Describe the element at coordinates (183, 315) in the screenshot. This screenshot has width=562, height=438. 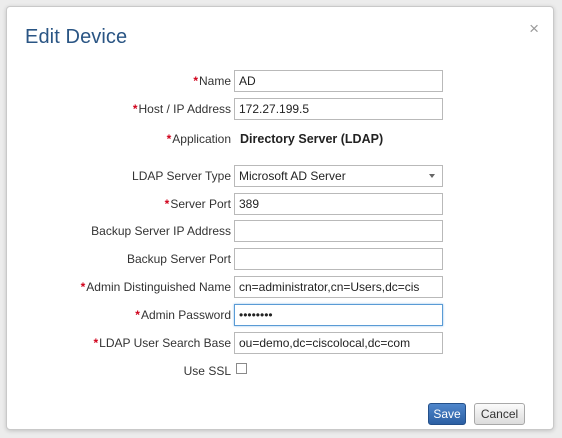
I see `admin-password-label: *Admin Password` at that location.